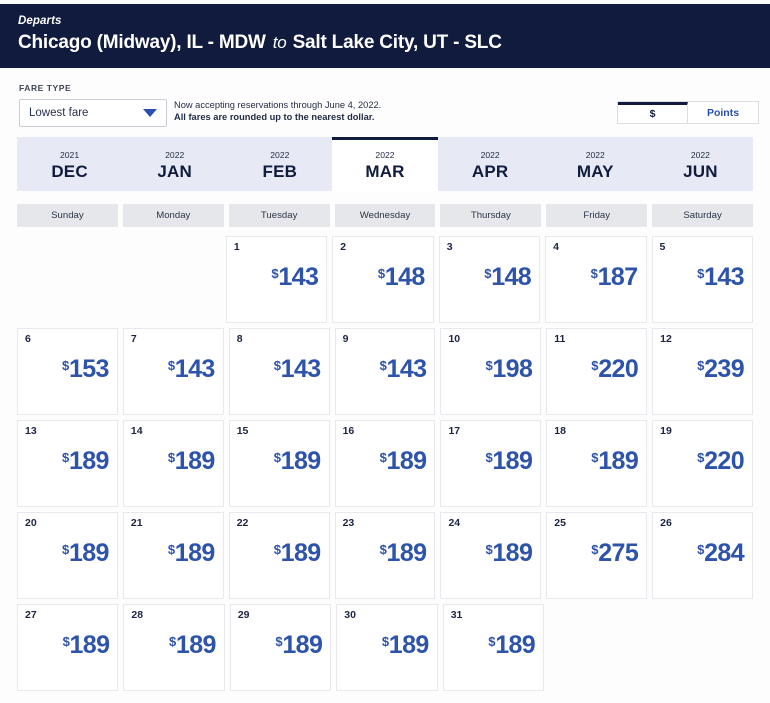 Image resolution: width=770 pixels, height=703 pixels. I want to click on calendar-day-cell: 11 $220, so click(597, 371).